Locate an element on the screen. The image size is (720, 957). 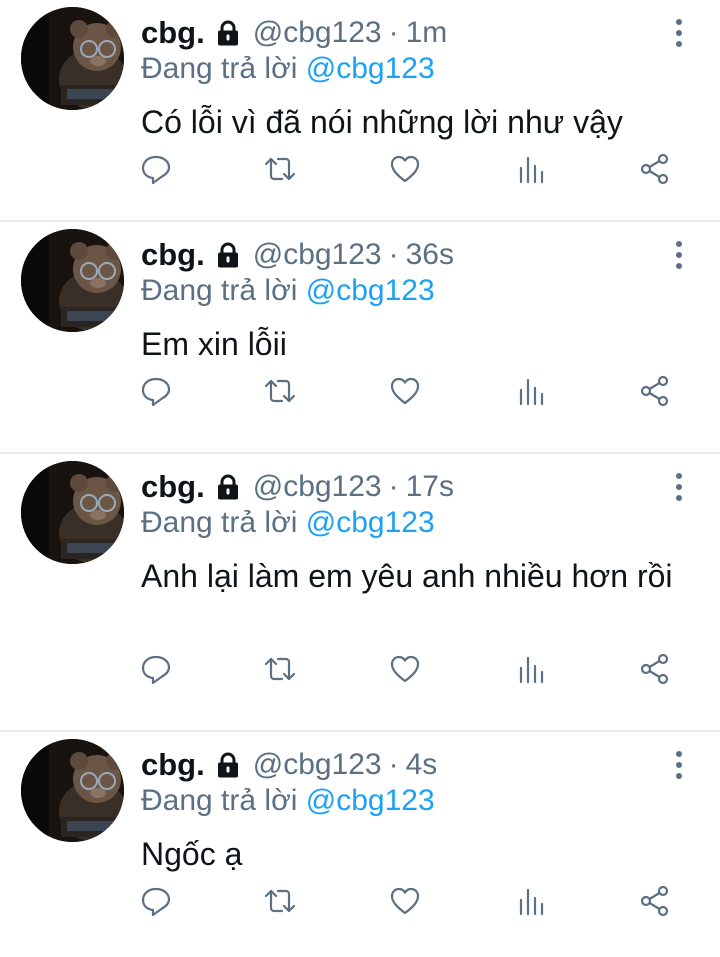
tweet-header: cbg. @cbg123 · 36s is located at coordinates (297, 255).